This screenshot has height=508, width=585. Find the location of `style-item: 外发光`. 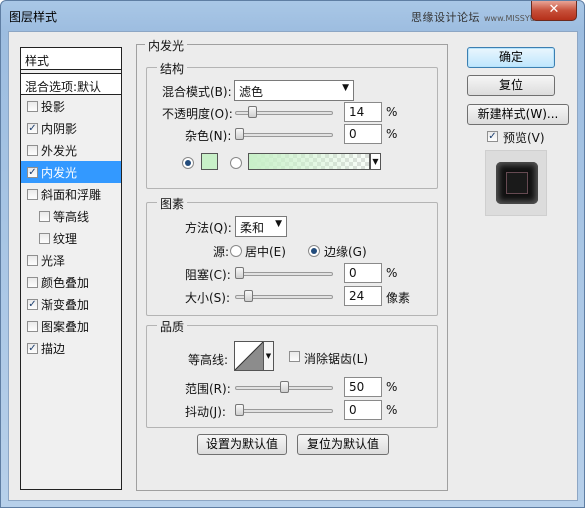

style-item: 外发光 is located at coordinates (71, 150).